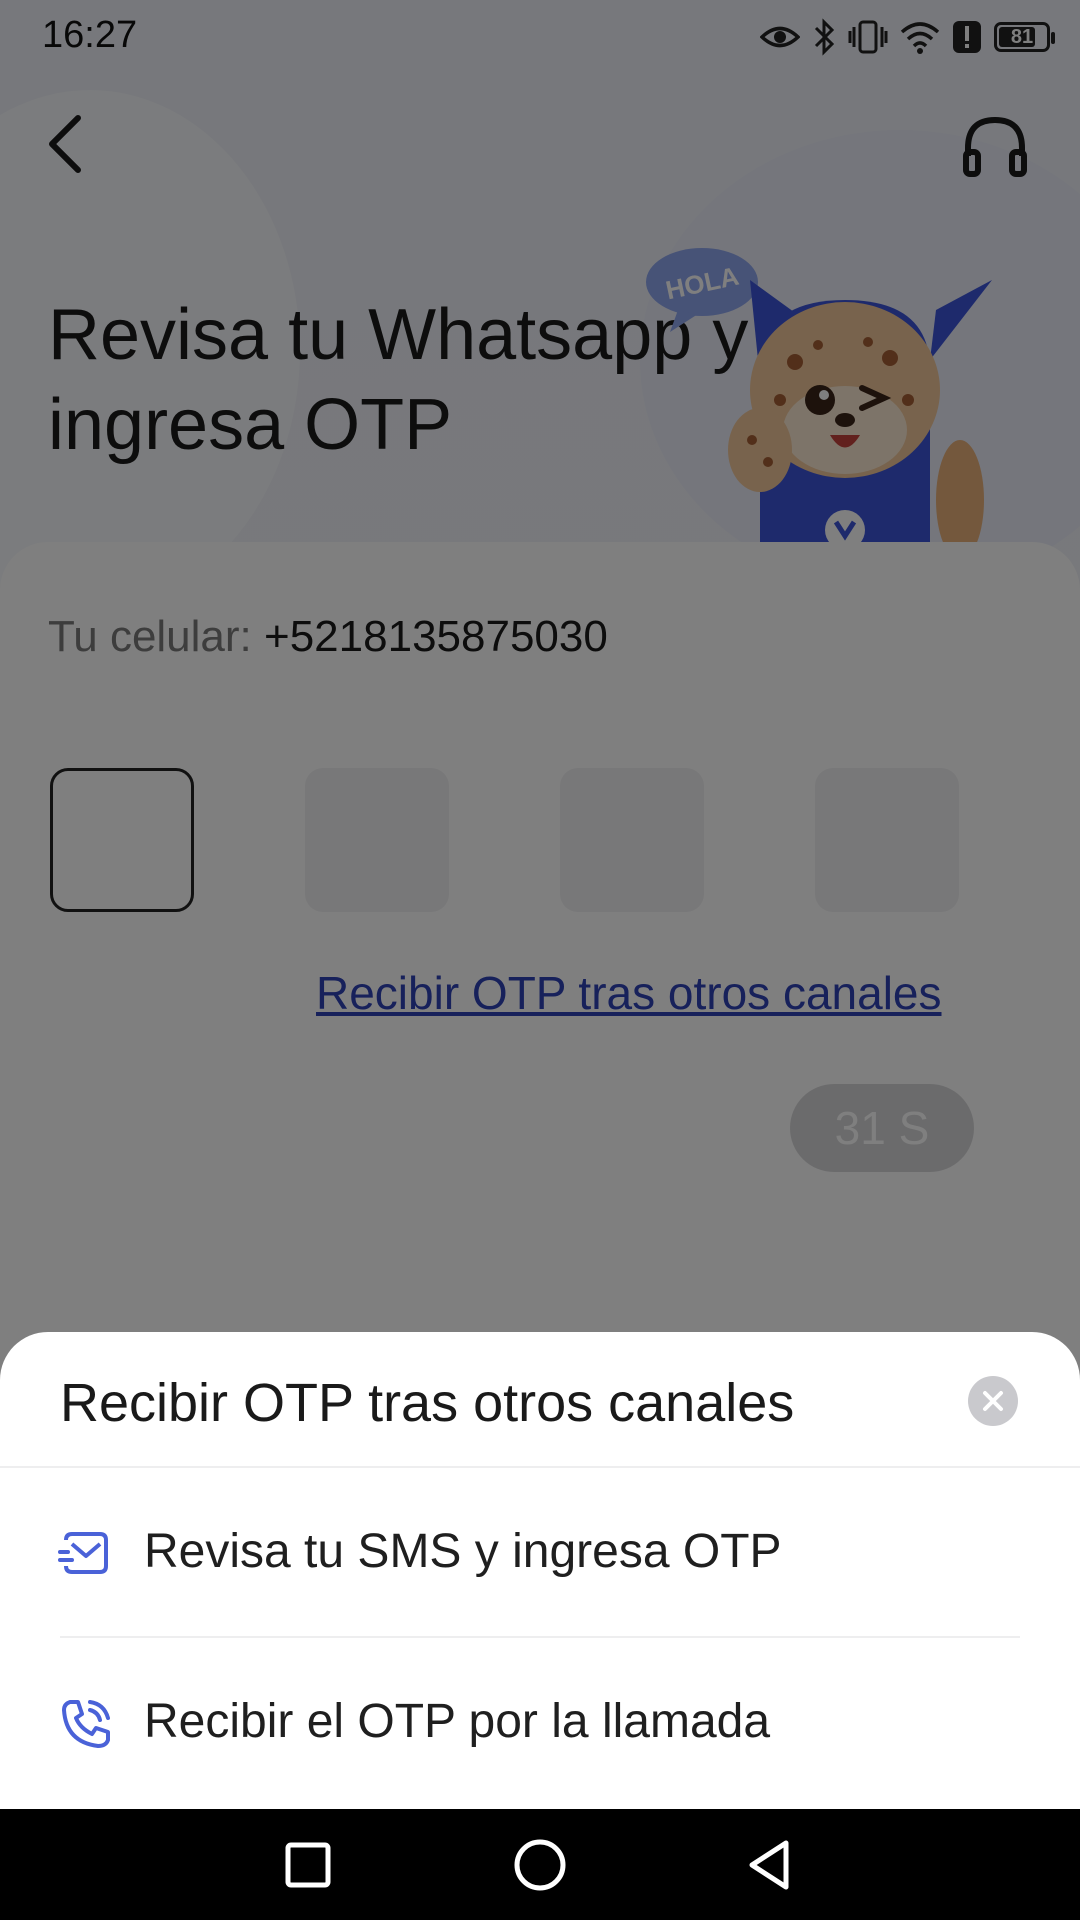 The height and width of the screenshot is (1920, 1080). I want to click on close-icon, so click(993, 1401).